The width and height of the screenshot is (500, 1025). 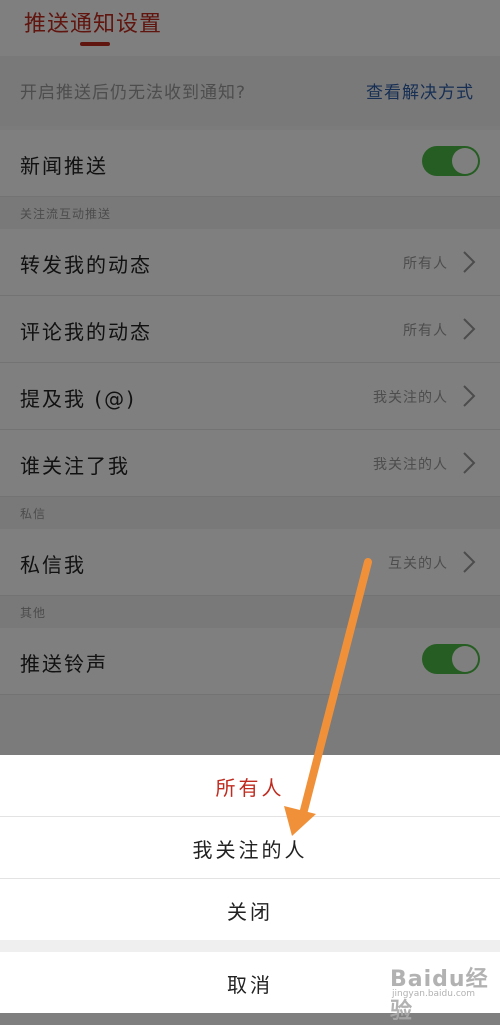 What do you see at coordinates (434, 994) in the screenshot?
I see `watermark-url: jingyan.baidu.com` at bounding box center [434, 994].